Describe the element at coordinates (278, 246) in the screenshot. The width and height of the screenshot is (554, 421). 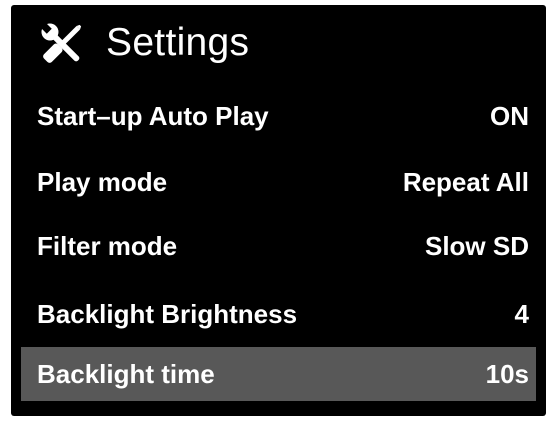
I see `setting-row-filter-mode: Filter mode Slow SD` at that location.